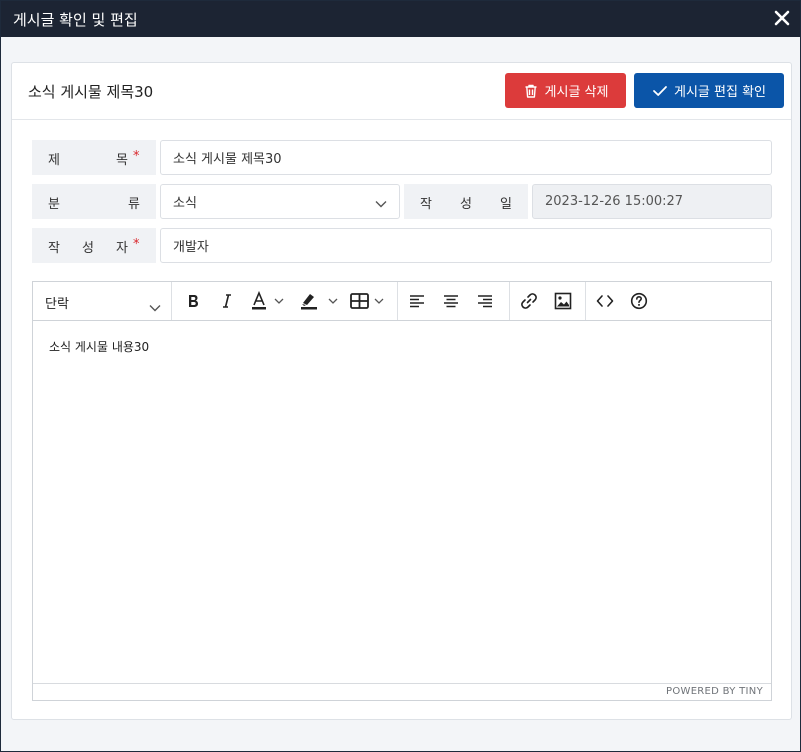  What do you see at coordinates (54, 160) in the screenshot?
I see `title-label-char: 제` at bounding box center [54, 160].